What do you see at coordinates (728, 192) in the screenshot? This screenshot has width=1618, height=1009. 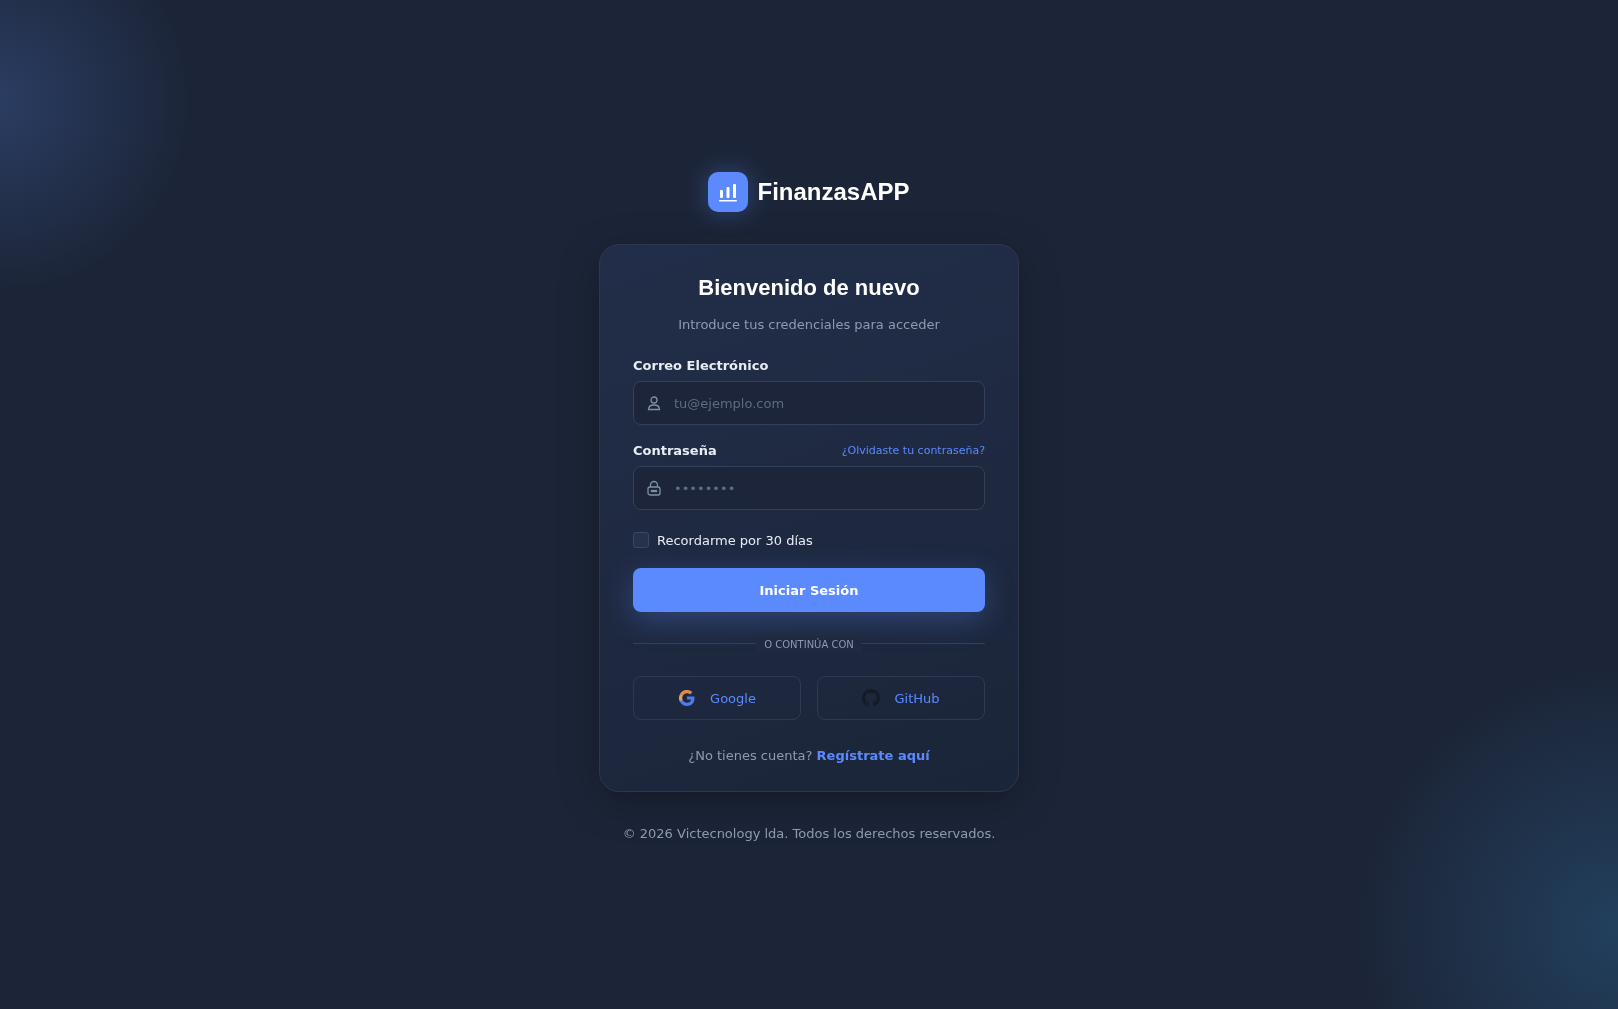 I see `chart-logo-icon` at bounding box center [728, 192].